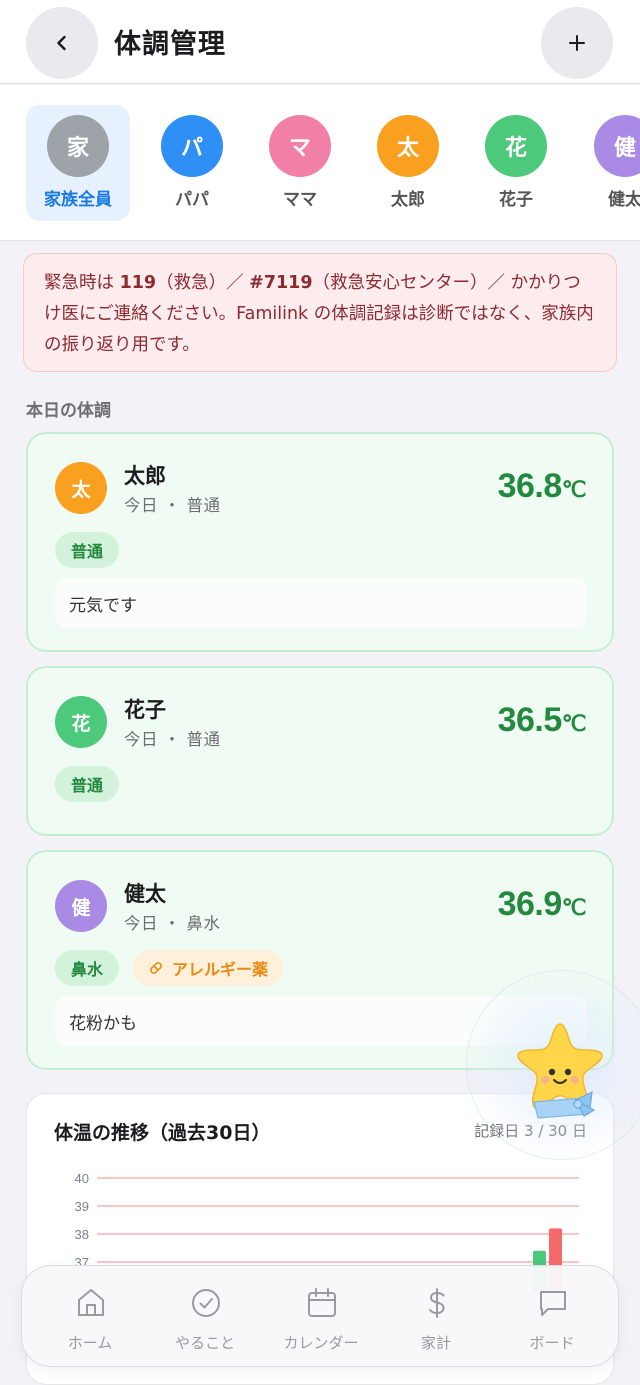 Image resolution: width=640 pixels, height=1385 pixels. I want to click on member-chip-papa: パ パパ, so click(192, 163).